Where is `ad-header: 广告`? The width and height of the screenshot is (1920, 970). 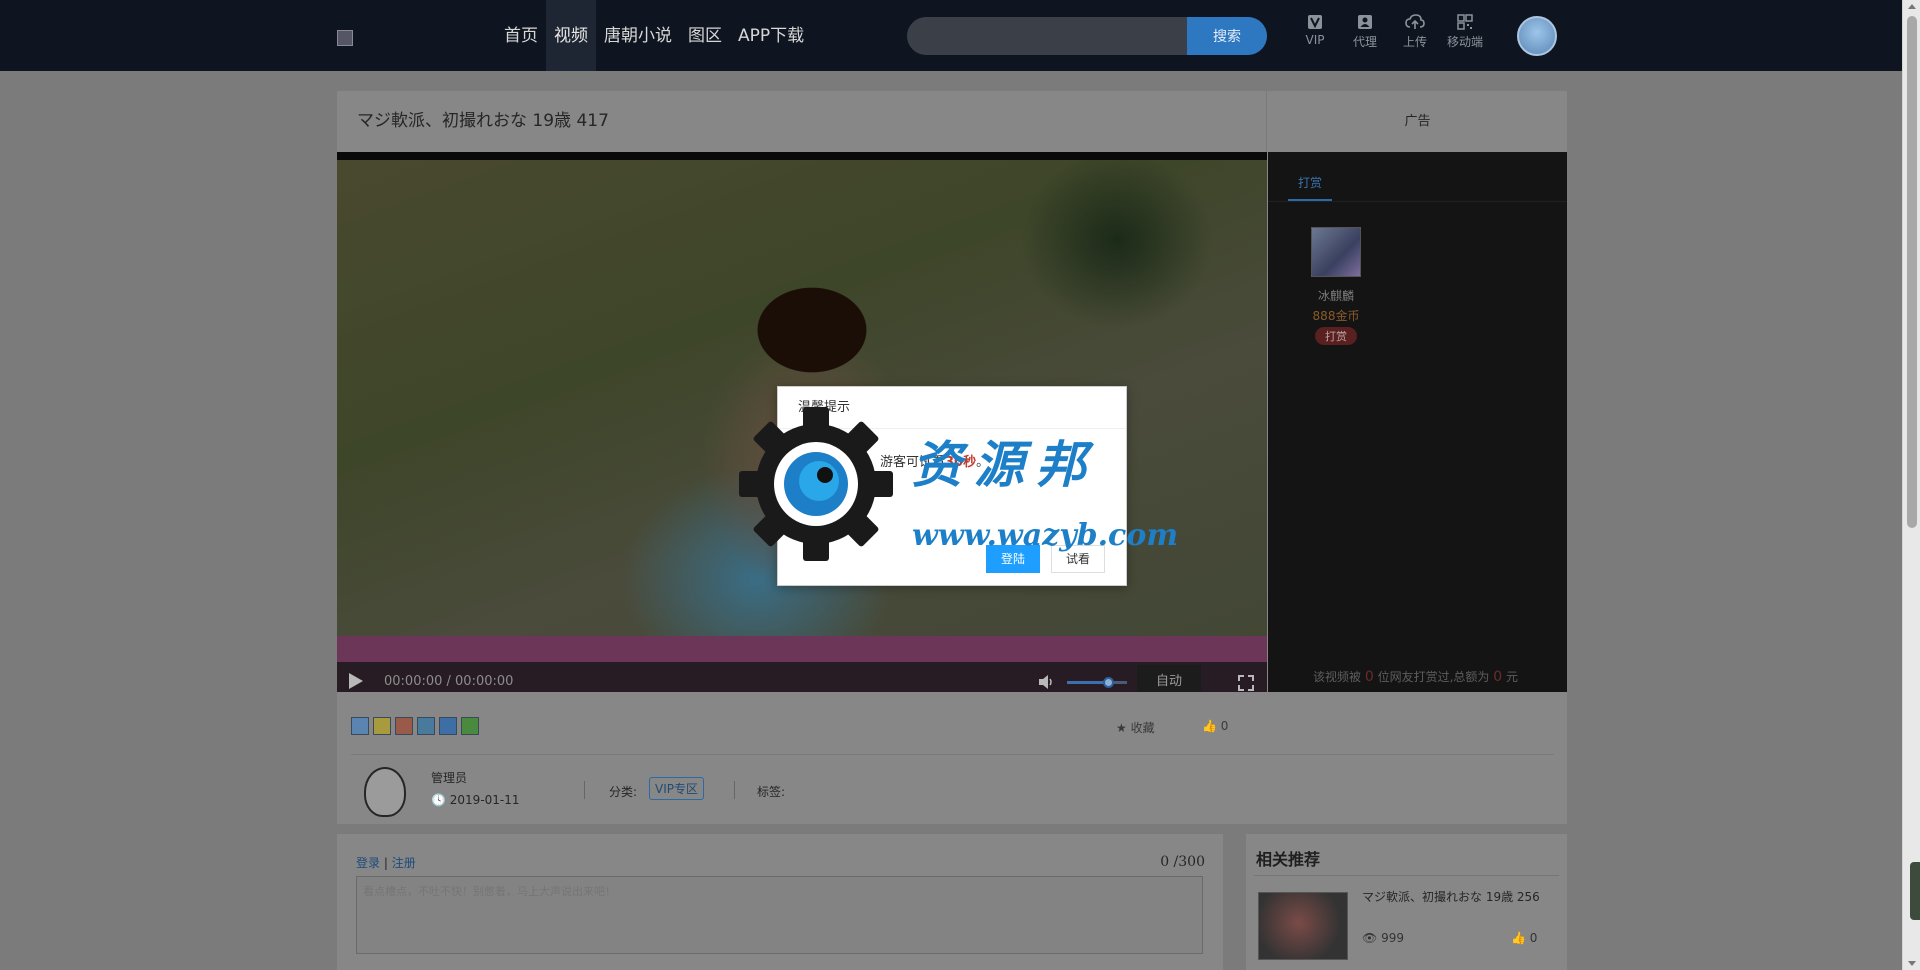 ad-header: 广告 is located at coordinates (1417, 121).